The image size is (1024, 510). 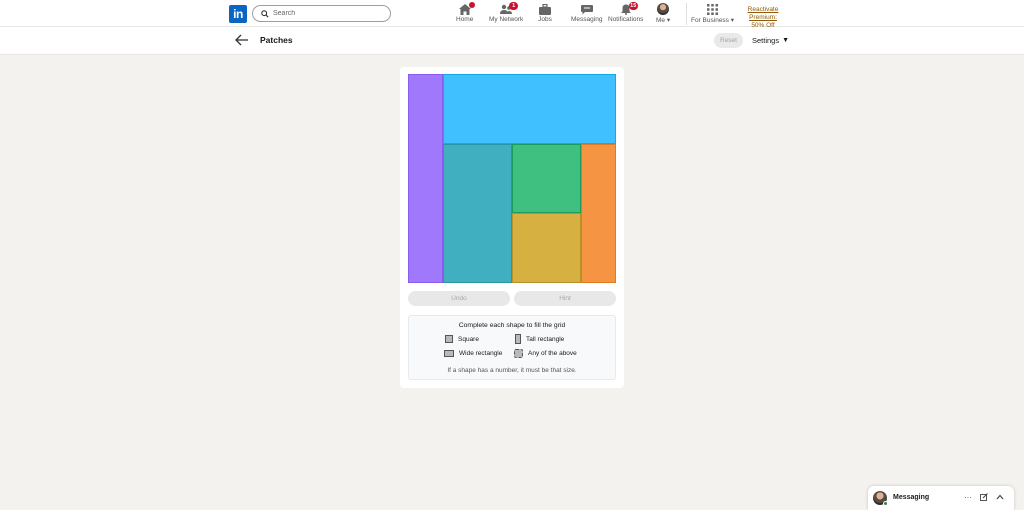 I want to click on linkedin-logo: in, so click(x=238, y=14).